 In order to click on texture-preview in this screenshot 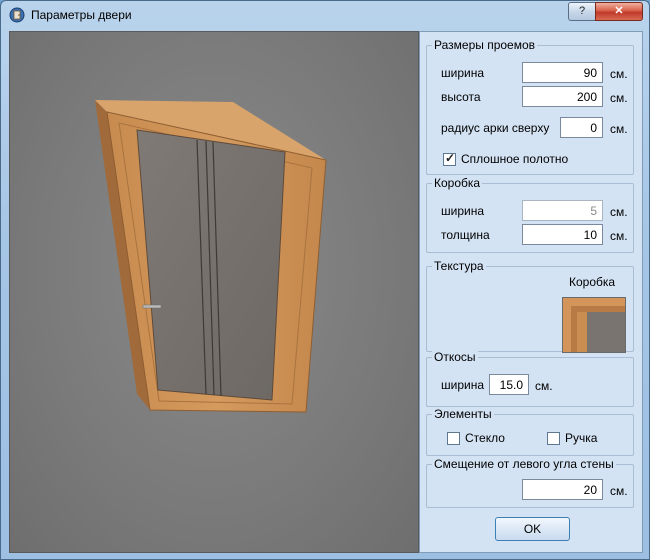, I will do `click(594, 325)`.